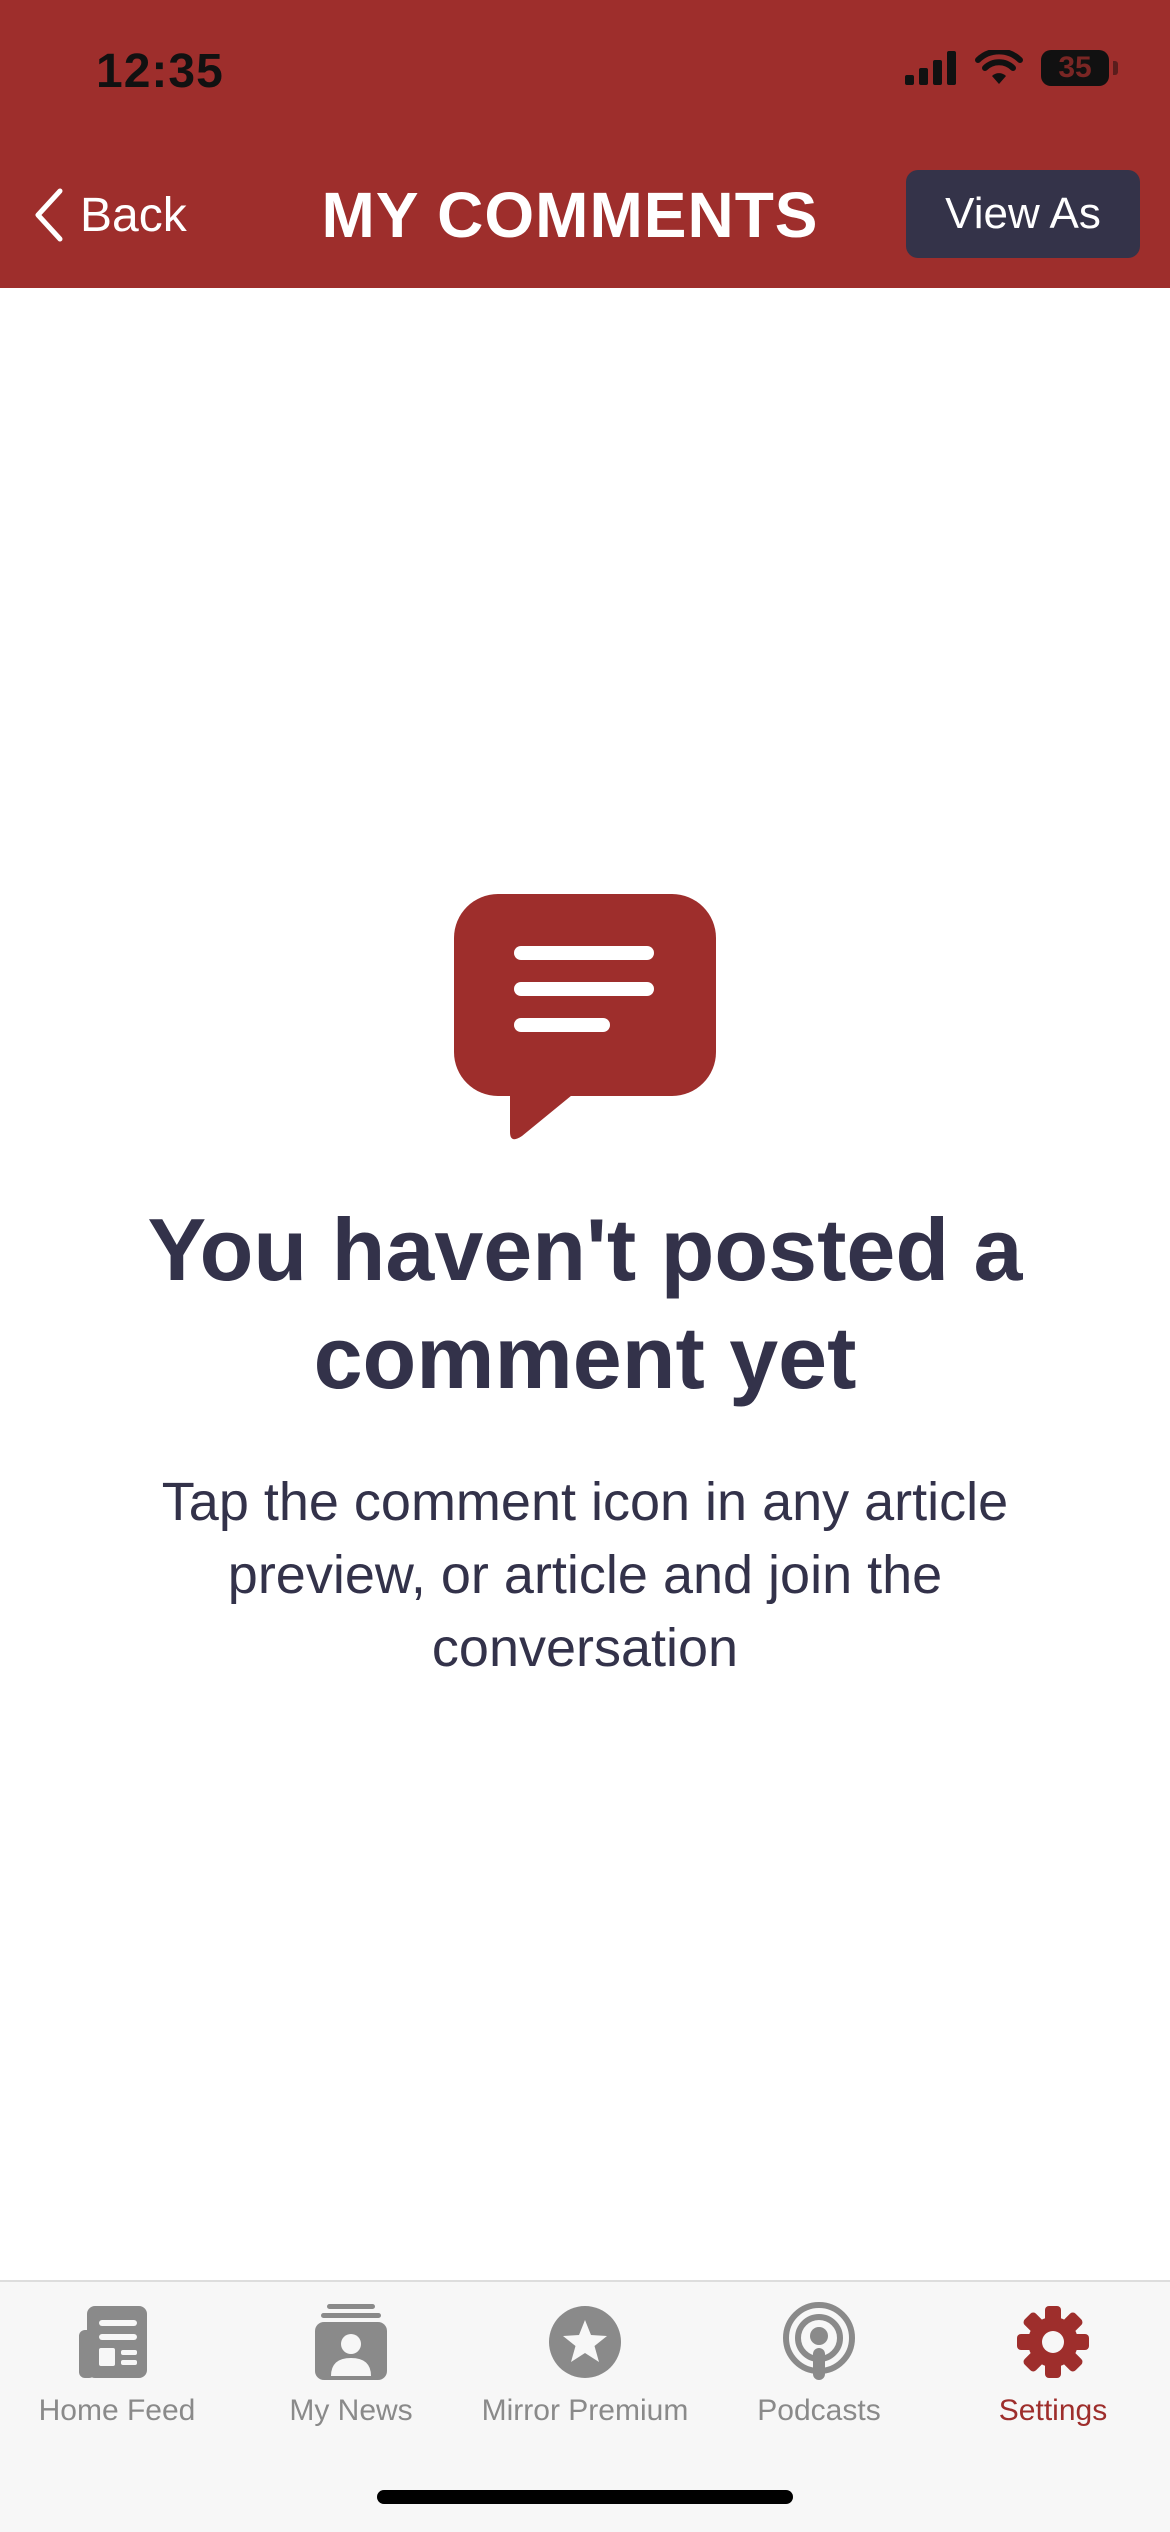 This screenshot has height=2532, width=1170. What do you see at coordinates (1053, 2342) in the screenshot?
I see `gear-icon` at bounding box center [1053, 2342].